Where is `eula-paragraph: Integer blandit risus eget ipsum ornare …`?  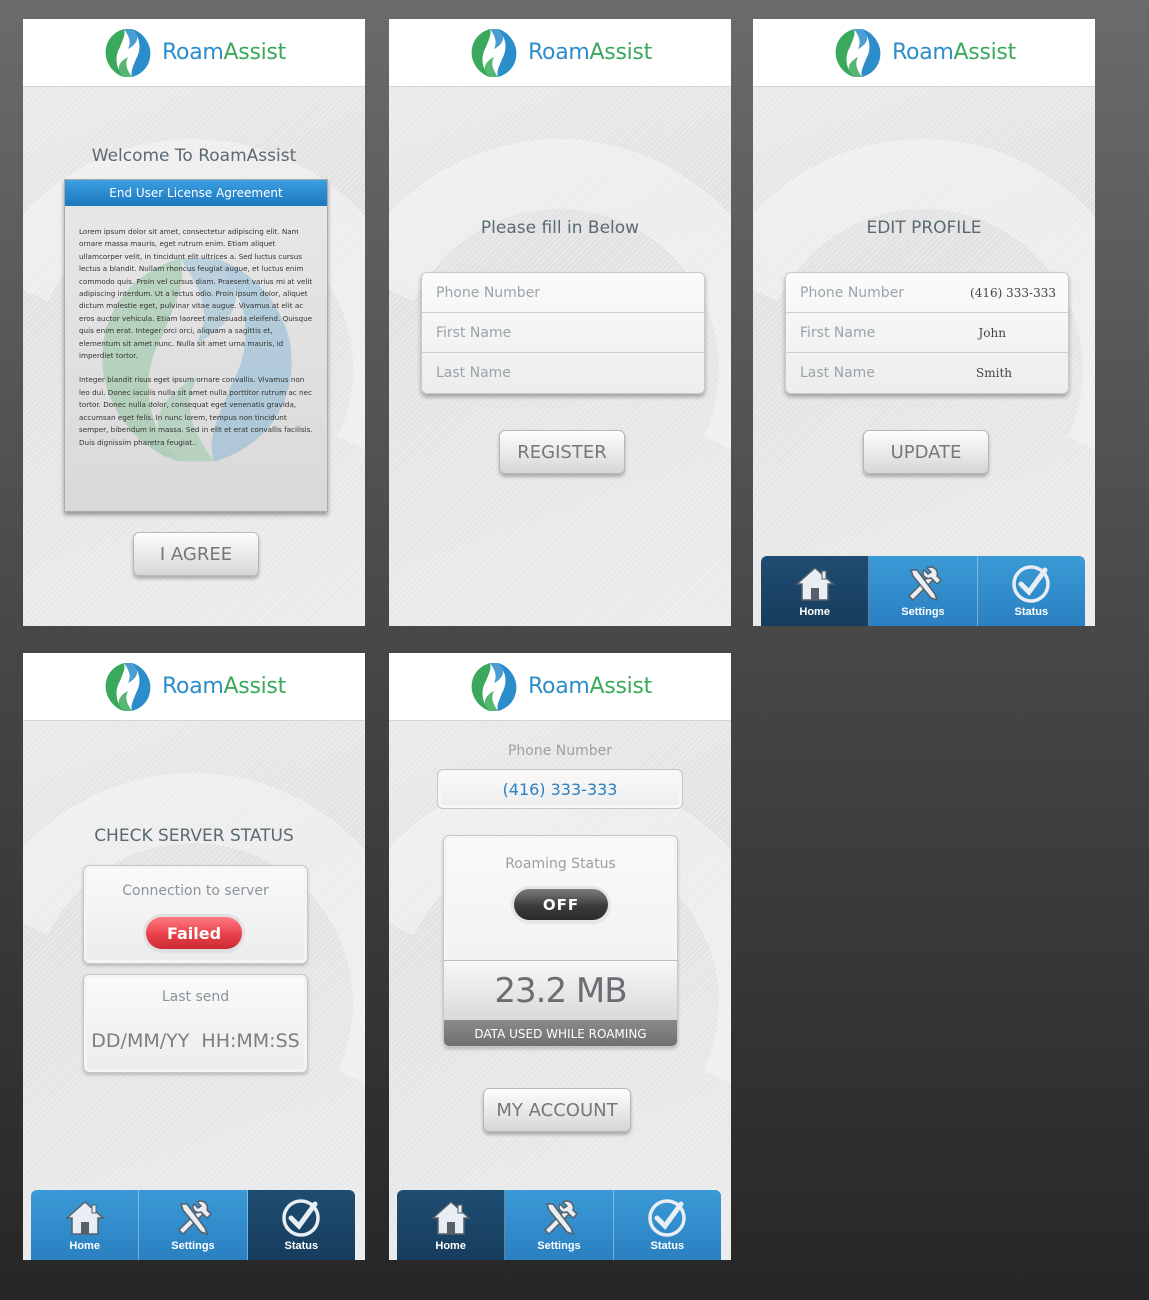
eula-paragraph: Integer blandit risus eget ipsum ornare … is located at coordinates (196, 411).